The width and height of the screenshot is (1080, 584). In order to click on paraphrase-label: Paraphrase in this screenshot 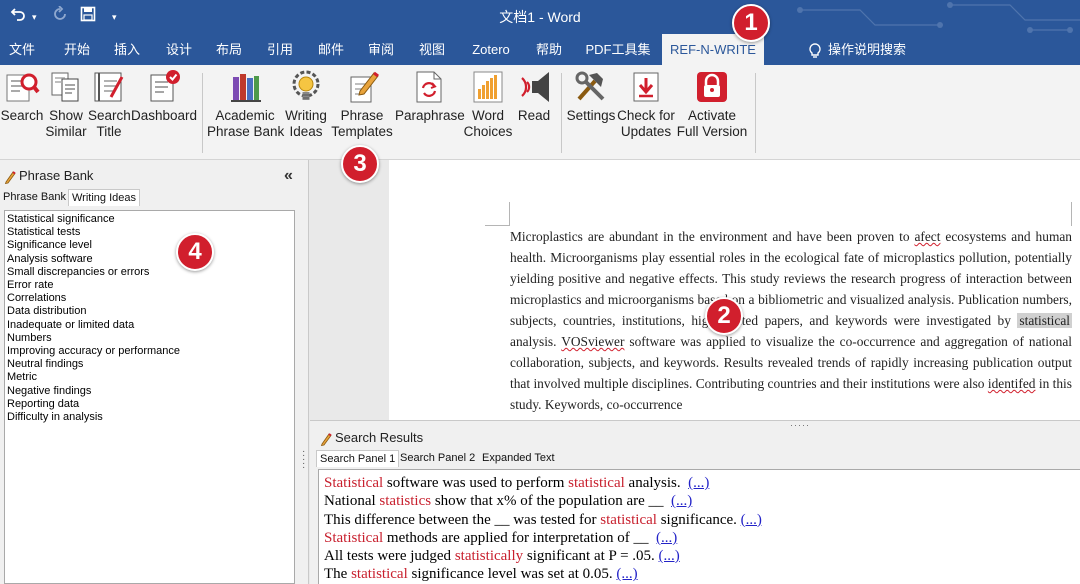, I will do `click(430, 115)`.